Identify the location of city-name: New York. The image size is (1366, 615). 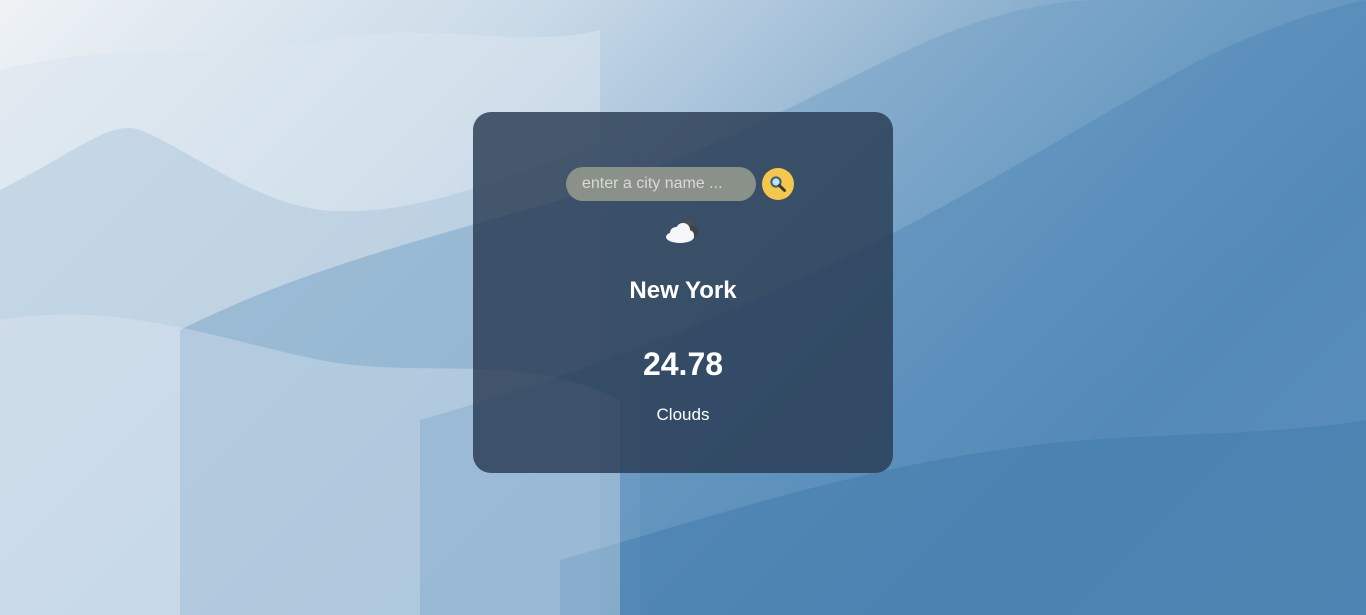
(683, 290).